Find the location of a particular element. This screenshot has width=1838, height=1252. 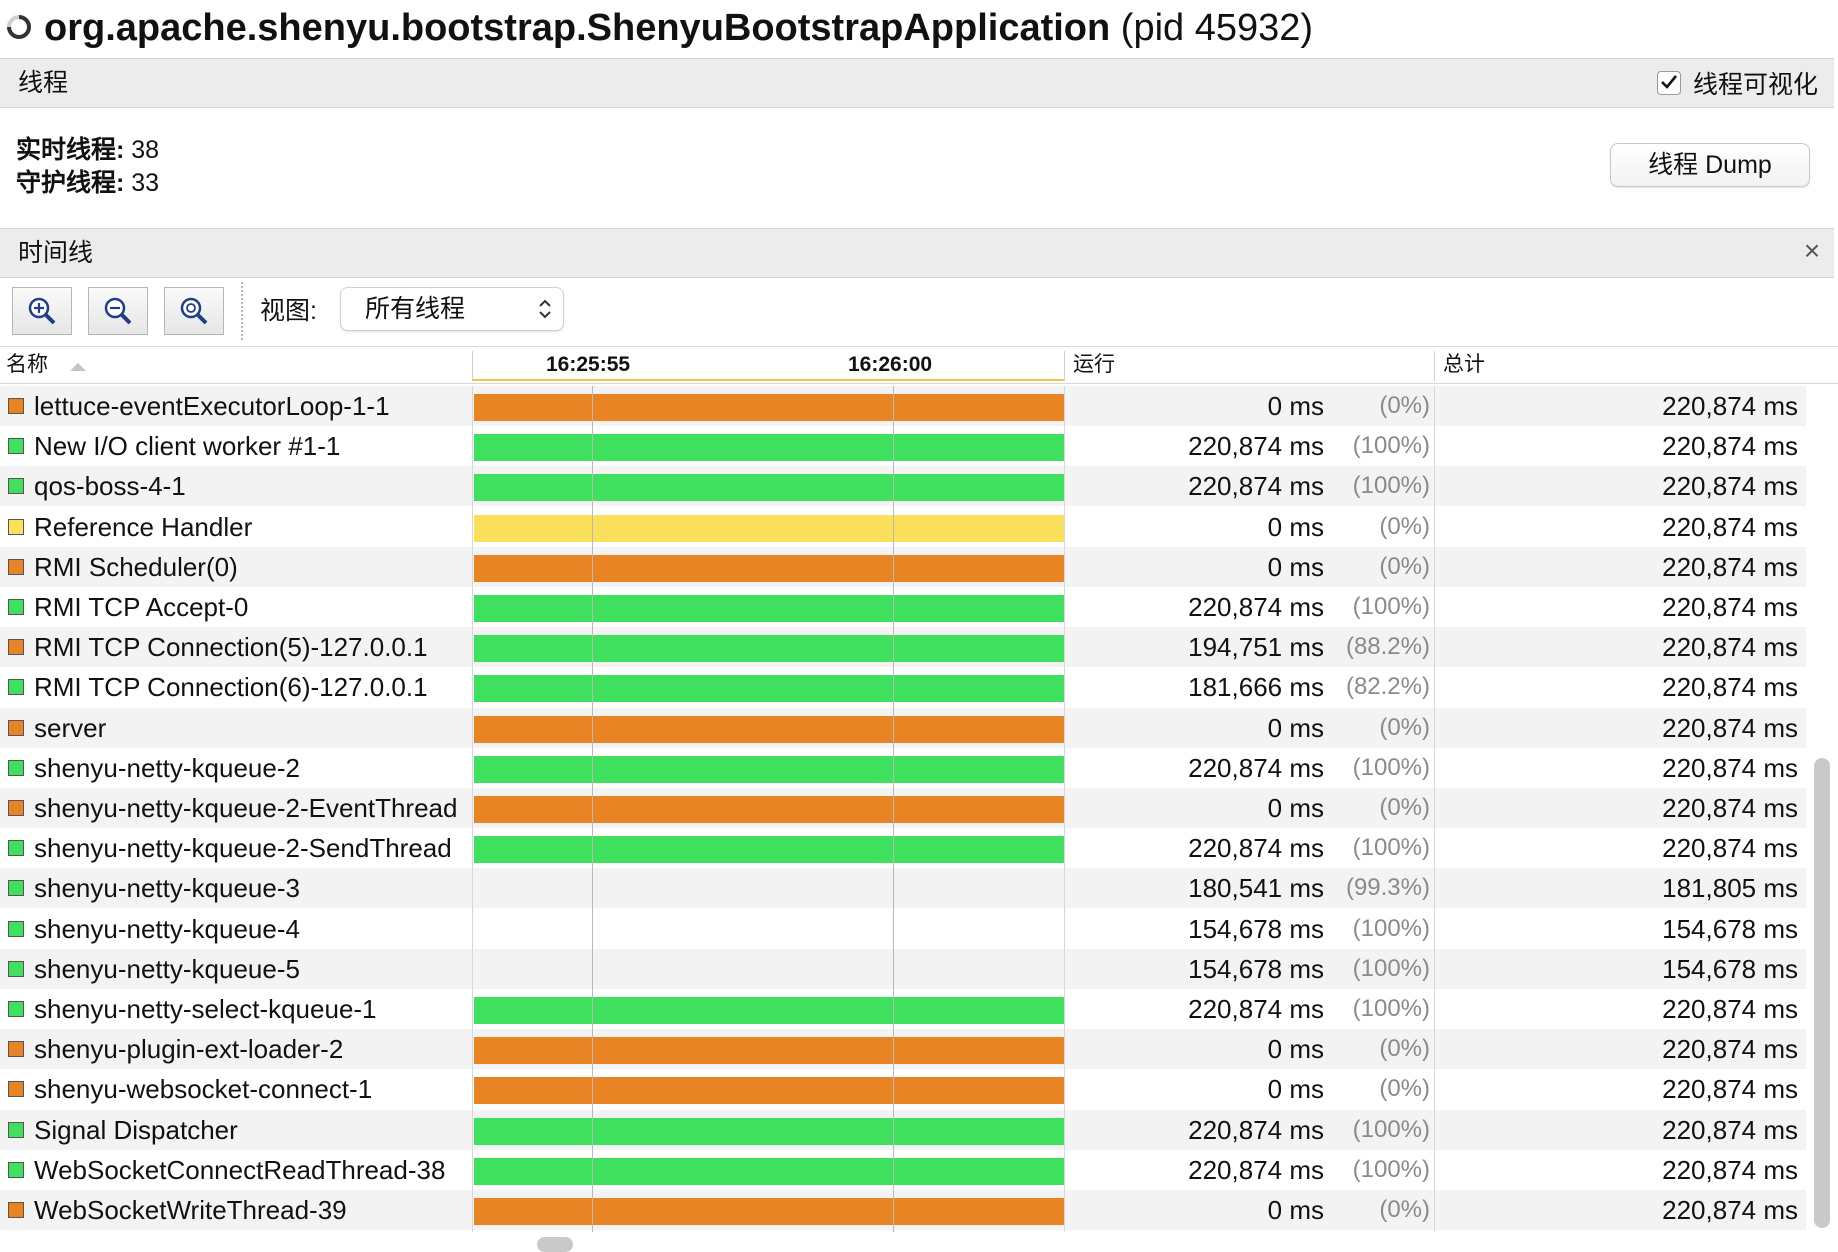

running-percent: (99.3%) is located at coordinates (1387, 887).